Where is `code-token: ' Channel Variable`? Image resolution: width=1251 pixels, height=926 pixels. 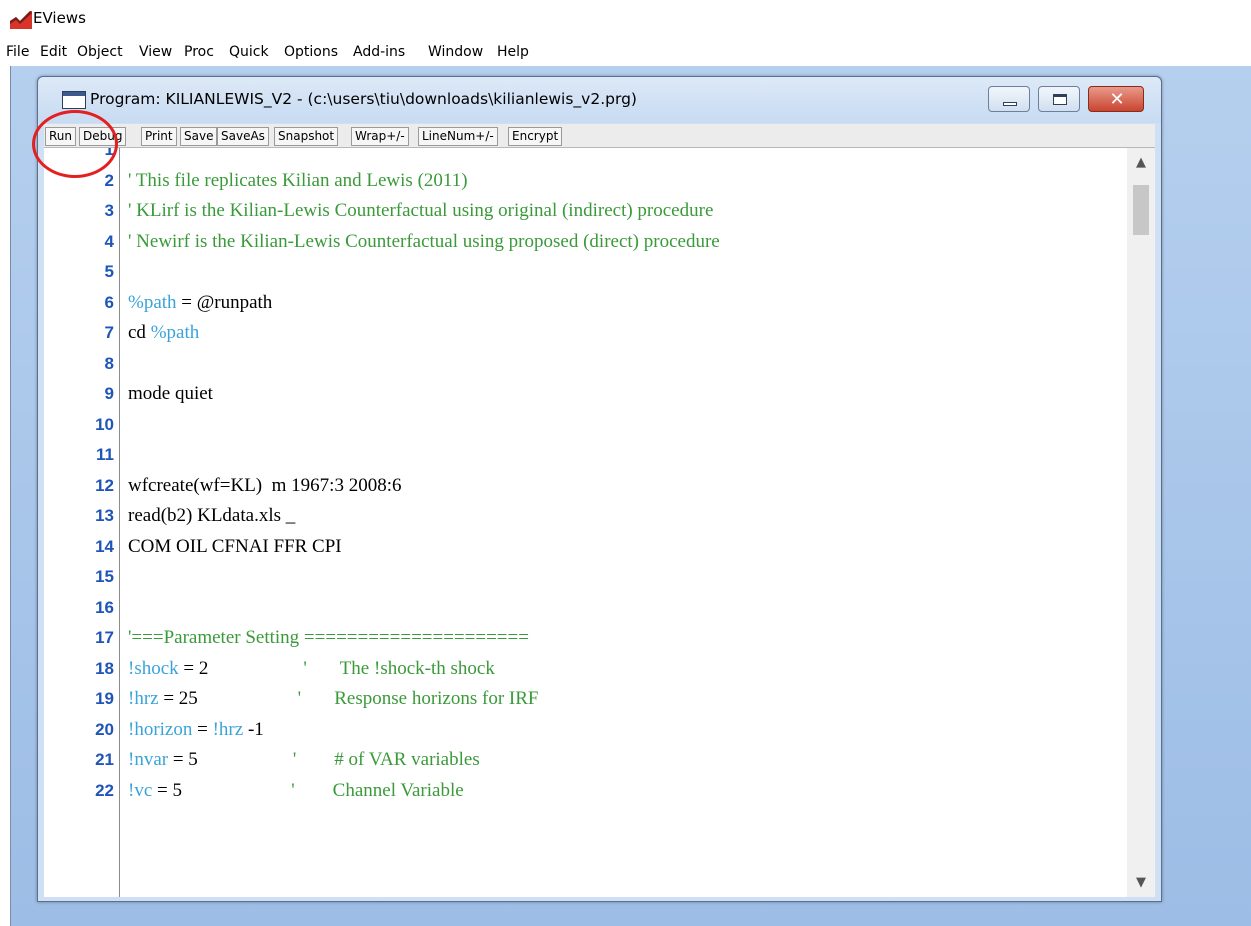
code-token: ' Channel Variable is located at coordinates (322, 790).